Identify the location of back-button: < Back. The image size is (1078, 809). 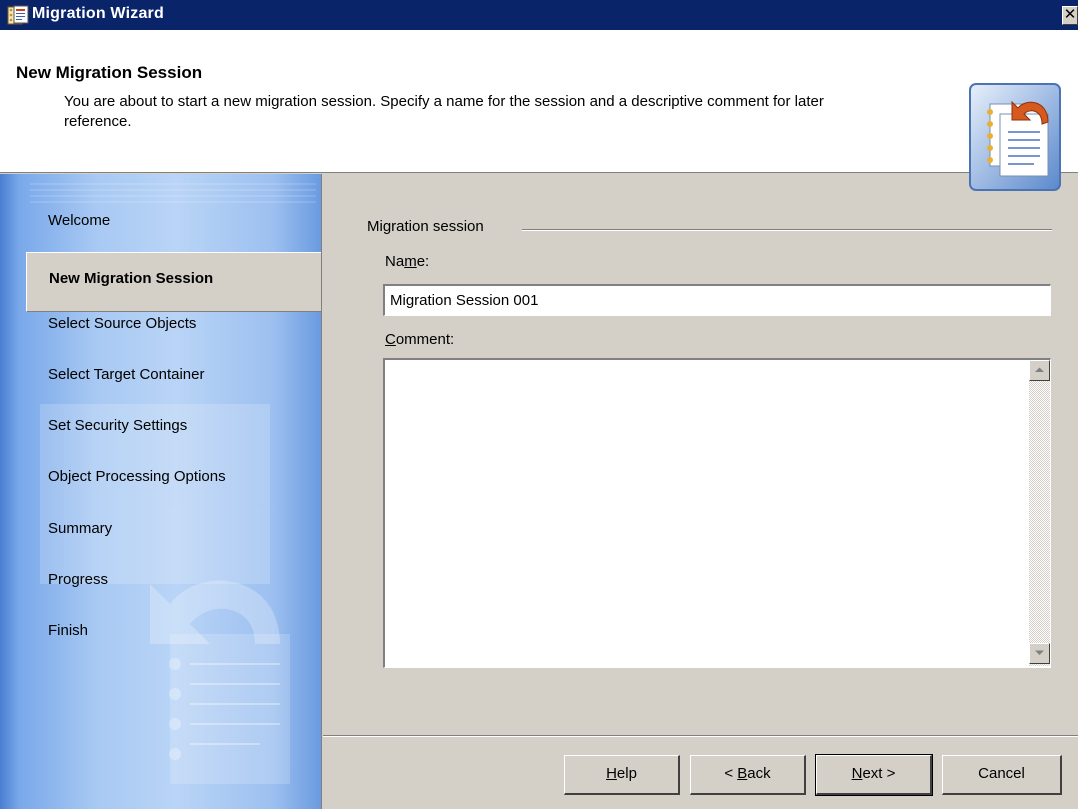
(748, 775).